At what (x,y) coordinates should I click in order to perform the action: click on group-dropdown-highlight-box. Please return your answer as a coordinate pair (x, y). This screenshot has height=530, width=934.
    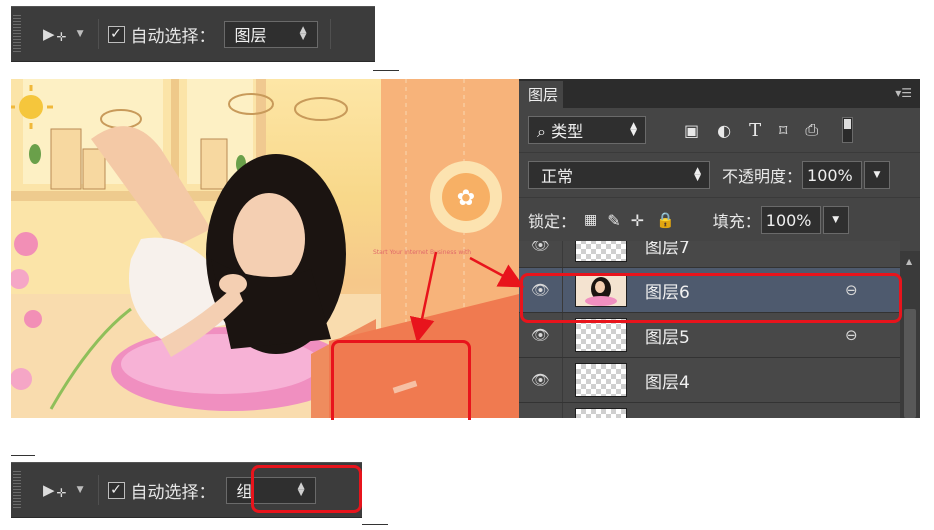
    Looking at the image, I should click on (306, 489).